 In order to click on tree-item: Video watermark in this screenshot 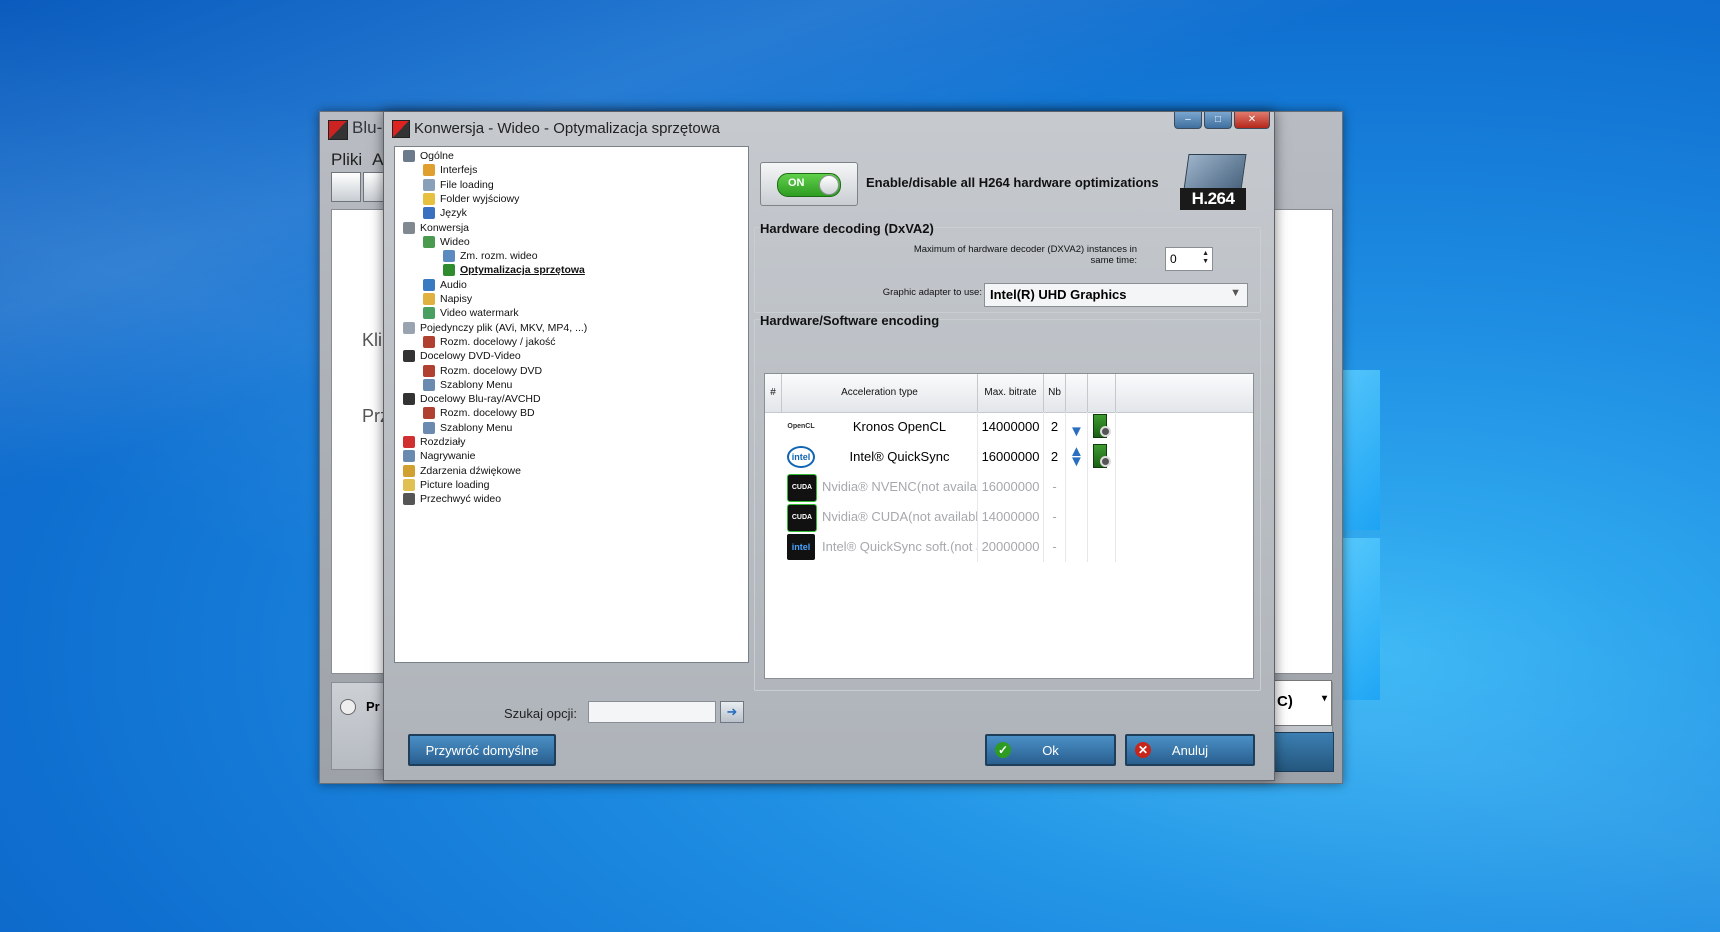, I will do `click(471, 313)`.